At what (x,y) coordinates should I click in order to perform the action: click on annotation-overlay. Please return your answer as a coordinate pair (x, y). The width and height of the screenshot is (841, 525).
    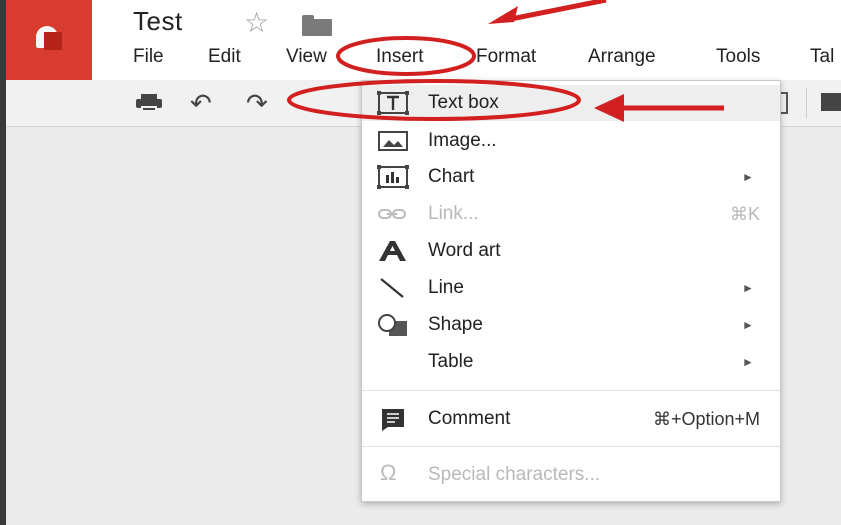
    Looking at the image, I should click on (505, 61).